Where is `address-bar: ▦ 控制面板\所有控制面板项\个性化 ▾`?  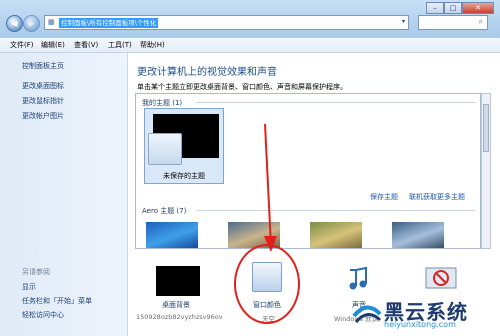 address-bar: ▦ 控制面板\所有控制面板项\个性化 ▾ is located at coordinates (226, 22).